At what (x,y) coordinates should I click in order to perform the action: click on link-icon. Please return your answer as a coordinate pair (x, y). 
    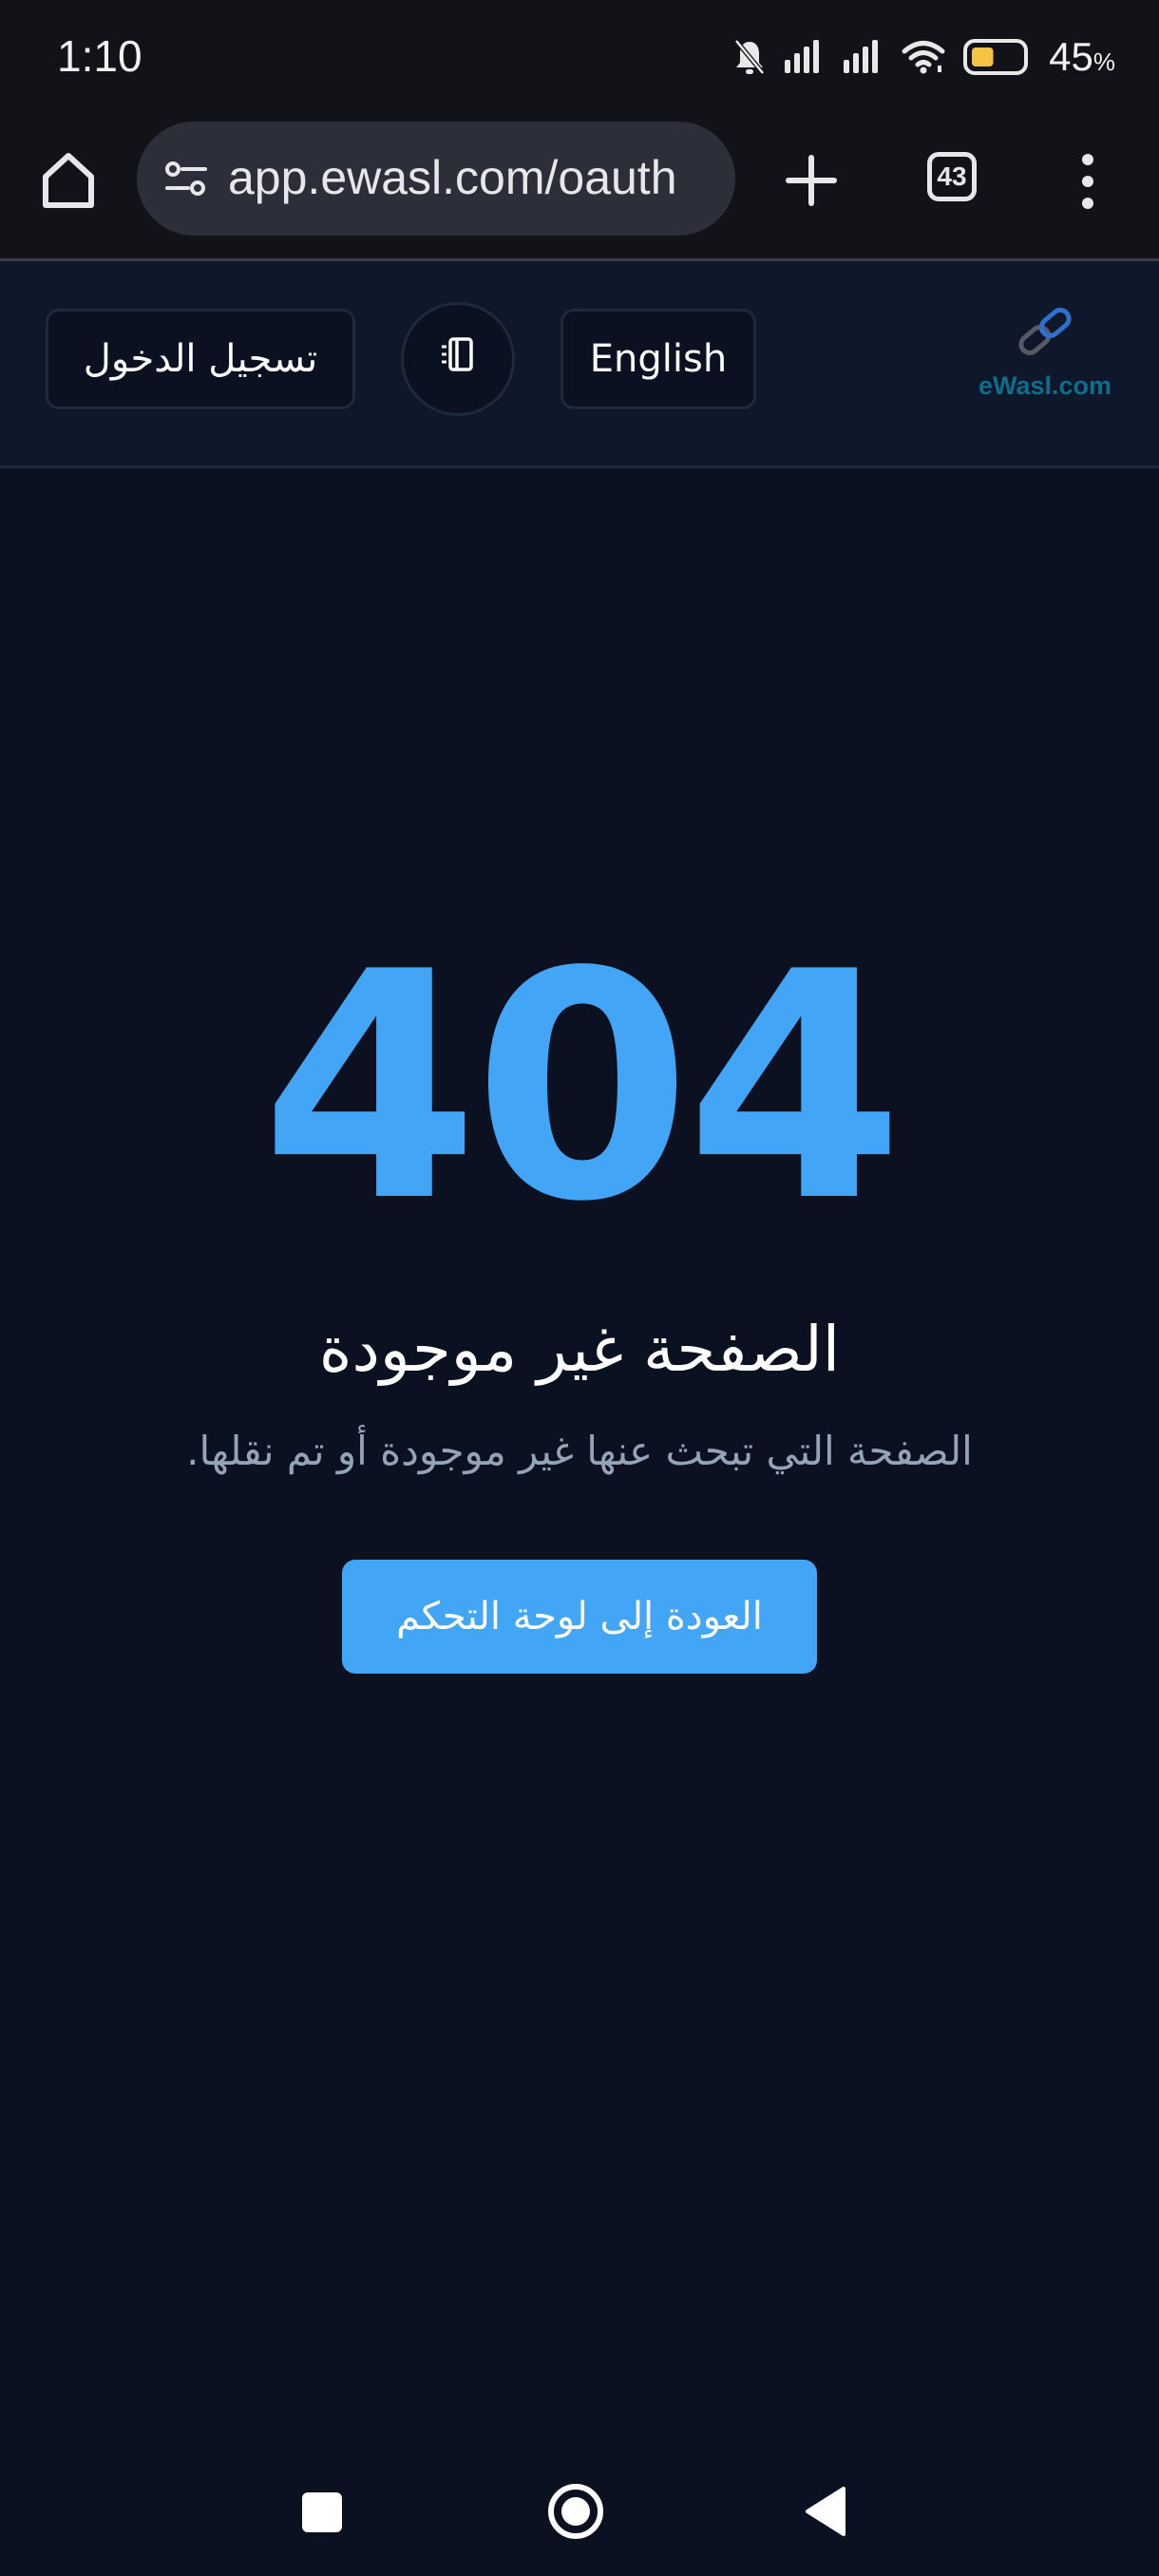
    Looking at the image, I should click on (1045, 331).